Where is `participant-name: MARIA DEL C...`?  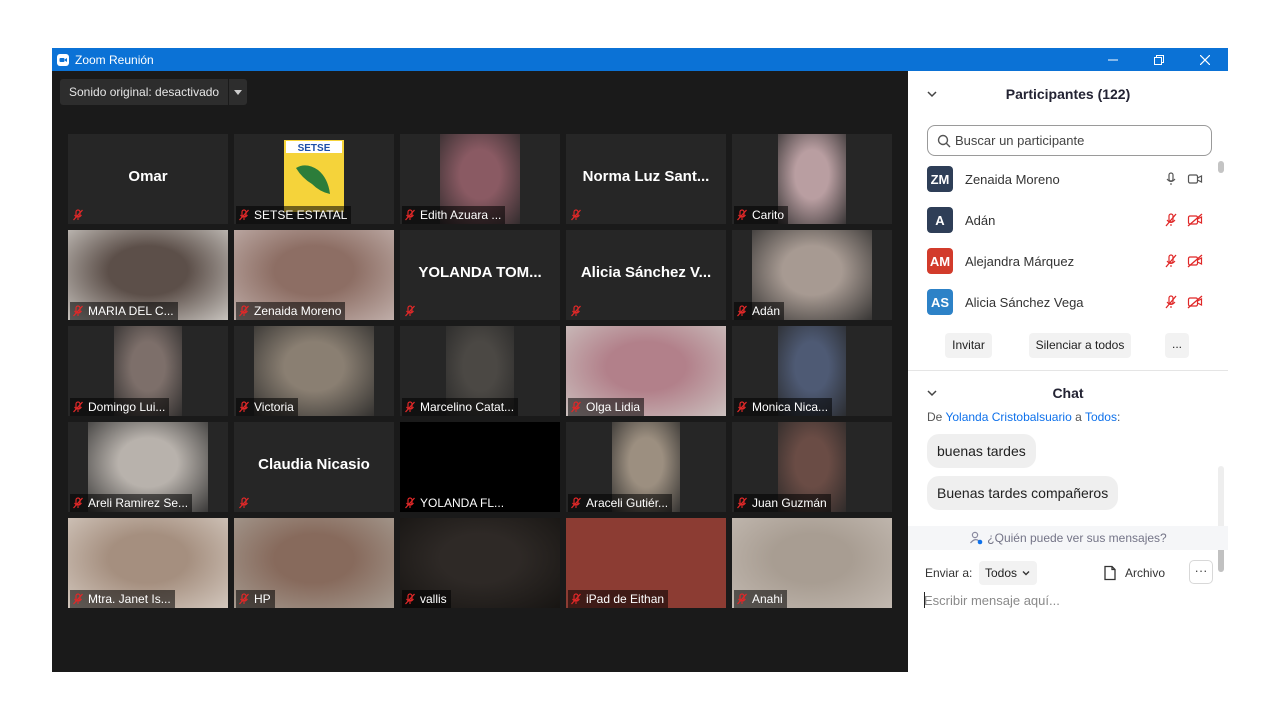
participant-name: MARIA DEL C... is located at coordinates (131, 311).